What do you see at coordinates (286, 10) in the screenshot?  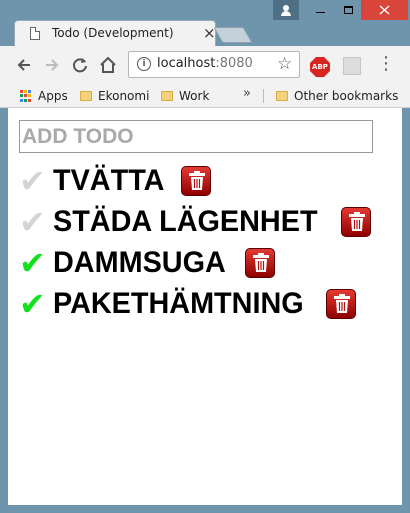 I see `user-profile-button` at bounding box center [286, 10].